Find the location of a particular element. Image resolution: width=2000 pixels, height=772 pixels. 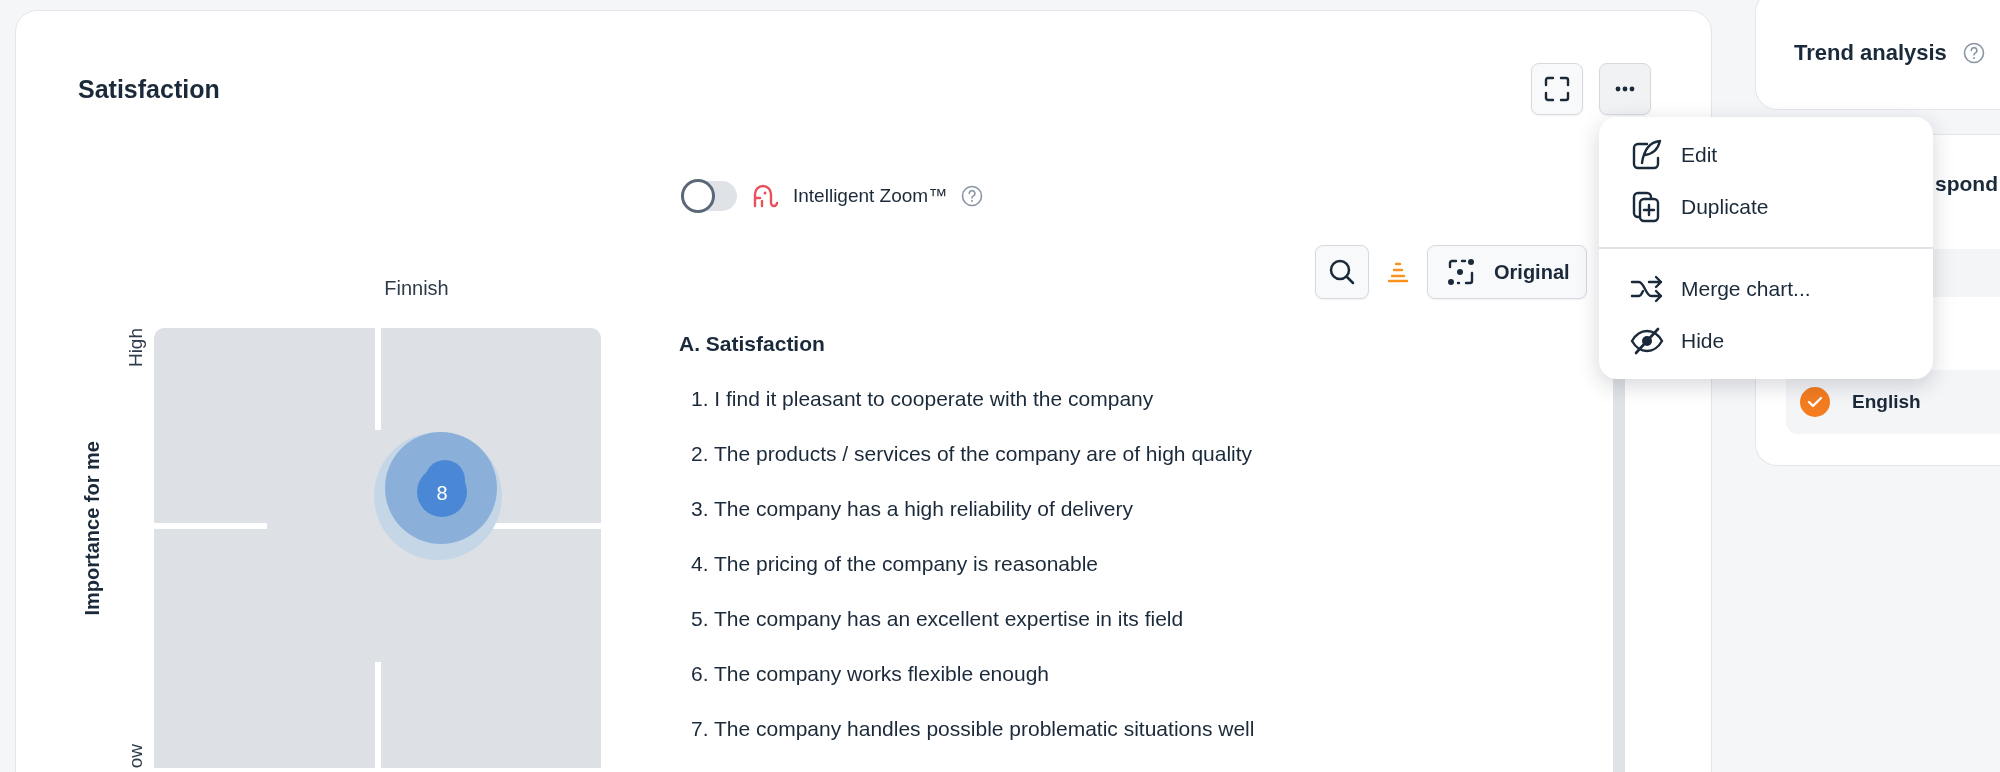

question-item: 6. The company works flexible enough is located at coordinates (864, 674).